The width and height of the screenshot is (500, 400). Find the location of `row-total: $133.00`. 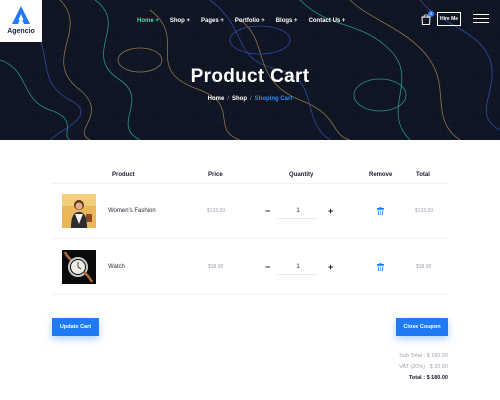

row-total: $133.00 is located at coordinates (424, 211).